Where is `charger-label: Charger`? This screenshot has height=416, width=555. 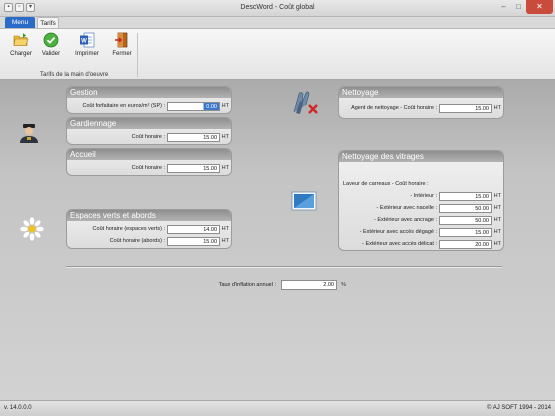 charger-label: Charger is located at coordinates (21, 54).